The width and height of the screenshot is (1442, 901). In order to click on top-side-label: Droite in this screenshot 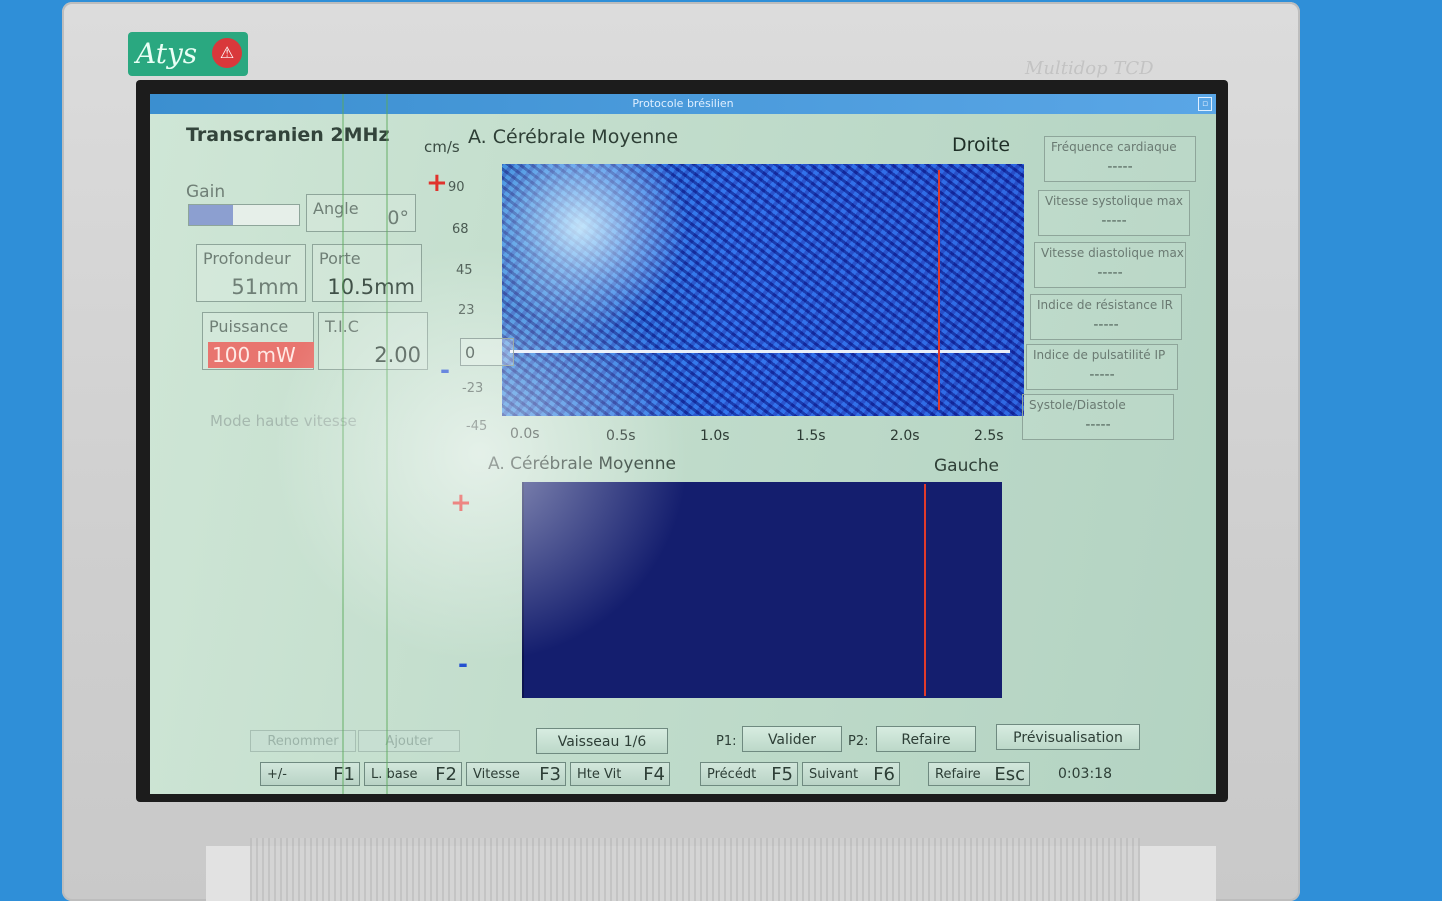, I will do `click(981, 145)`.